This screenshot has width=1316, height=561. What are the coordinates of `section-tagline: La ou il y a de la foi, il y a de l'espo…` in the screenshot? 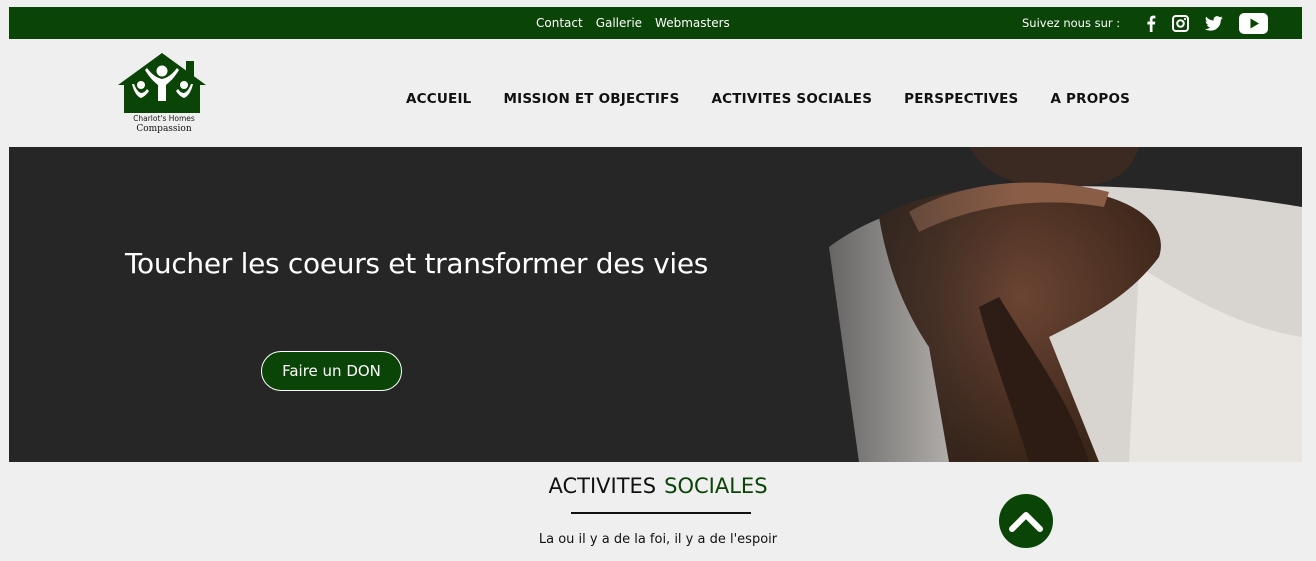 It's located at (658, 539).